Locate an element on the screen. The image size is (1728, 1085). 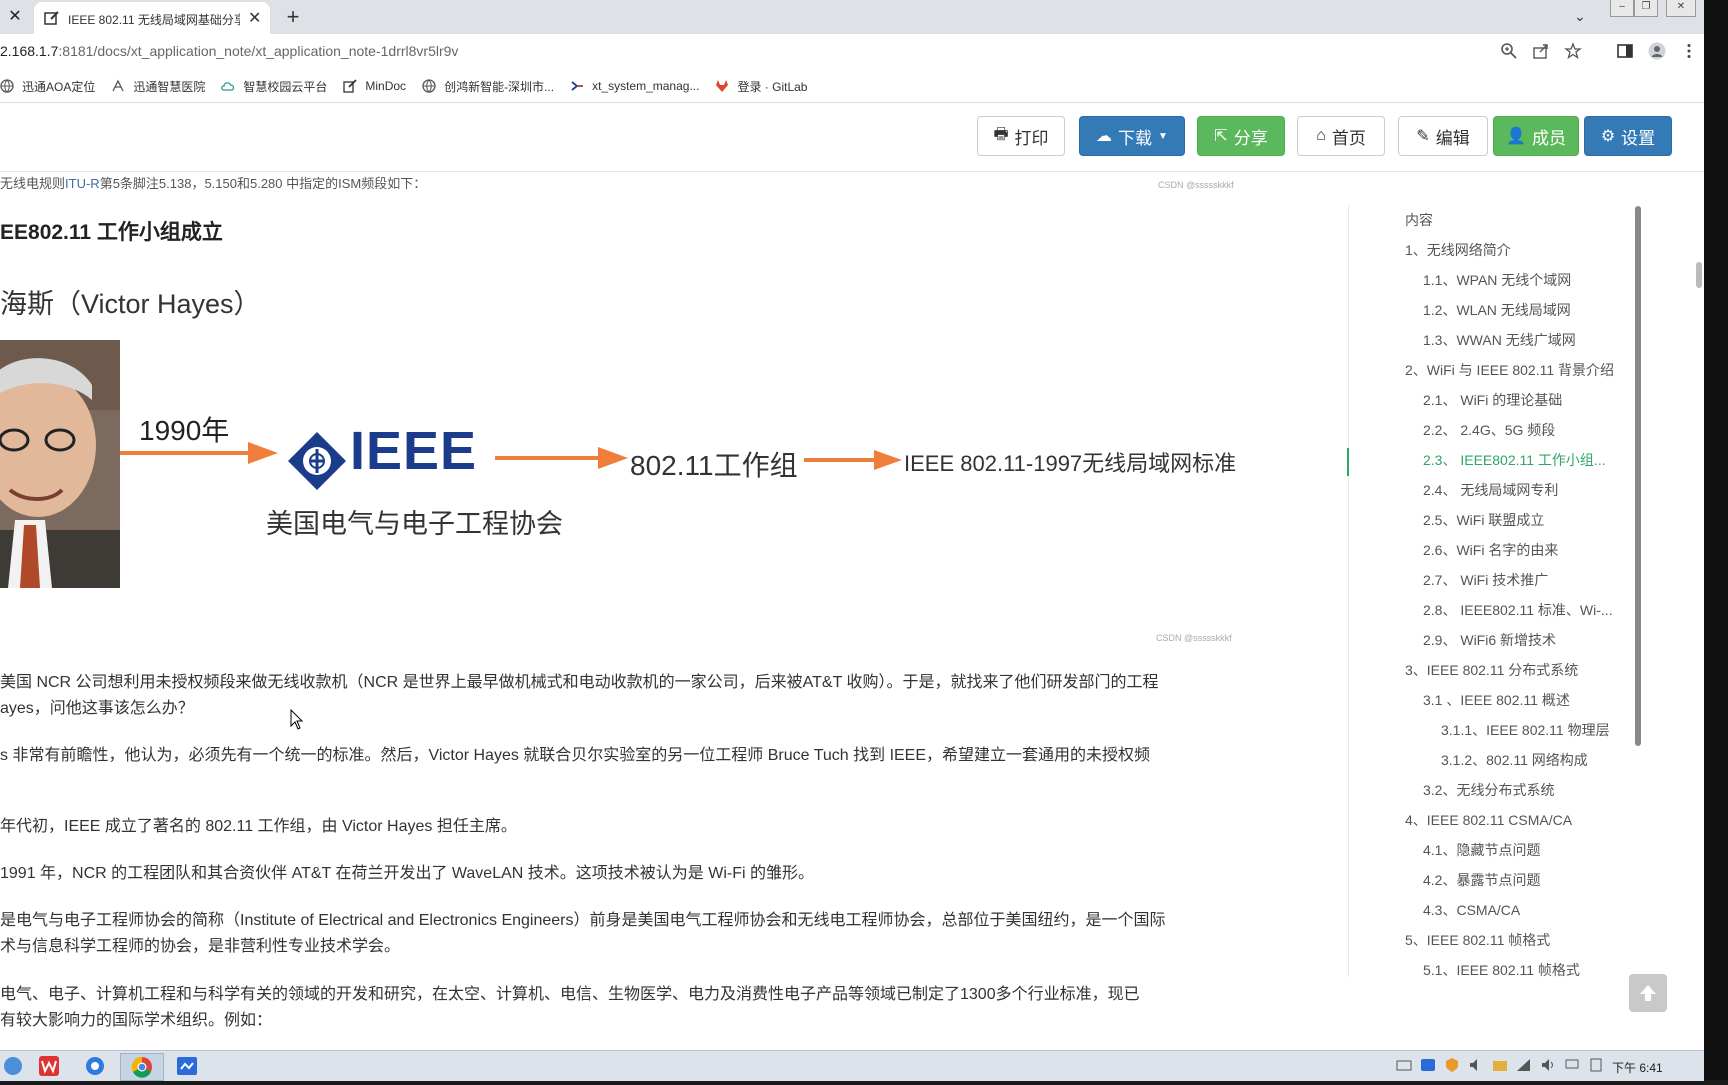
home-label: 首页 is located at coordinates (1348, 138).